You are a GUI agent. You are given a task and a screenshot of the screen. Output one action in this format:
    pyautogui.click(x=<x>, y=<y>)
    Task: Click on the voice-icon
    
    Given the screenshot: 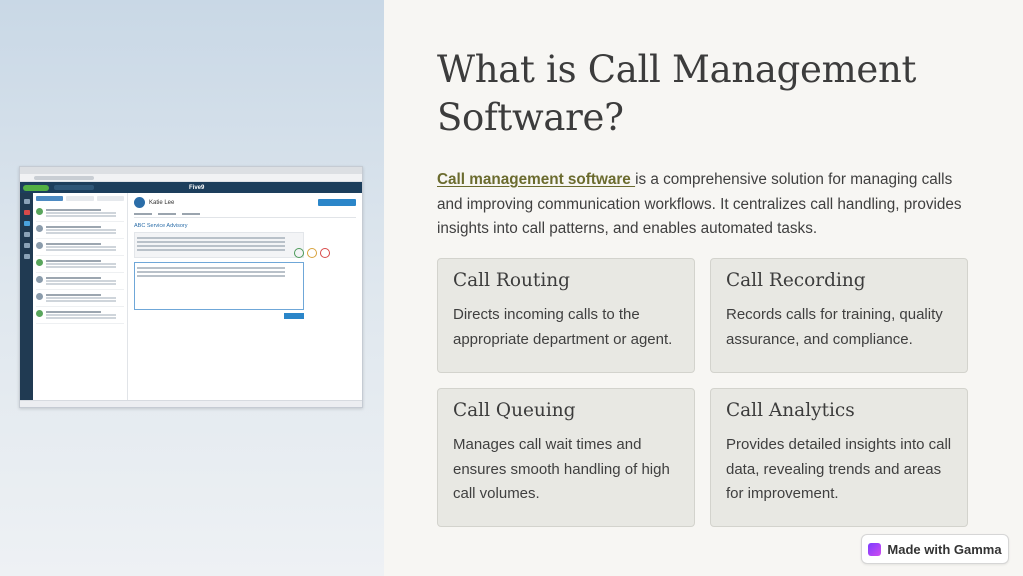 What is the action you would take?
    pyautogui.click(x=26, y=201)
    